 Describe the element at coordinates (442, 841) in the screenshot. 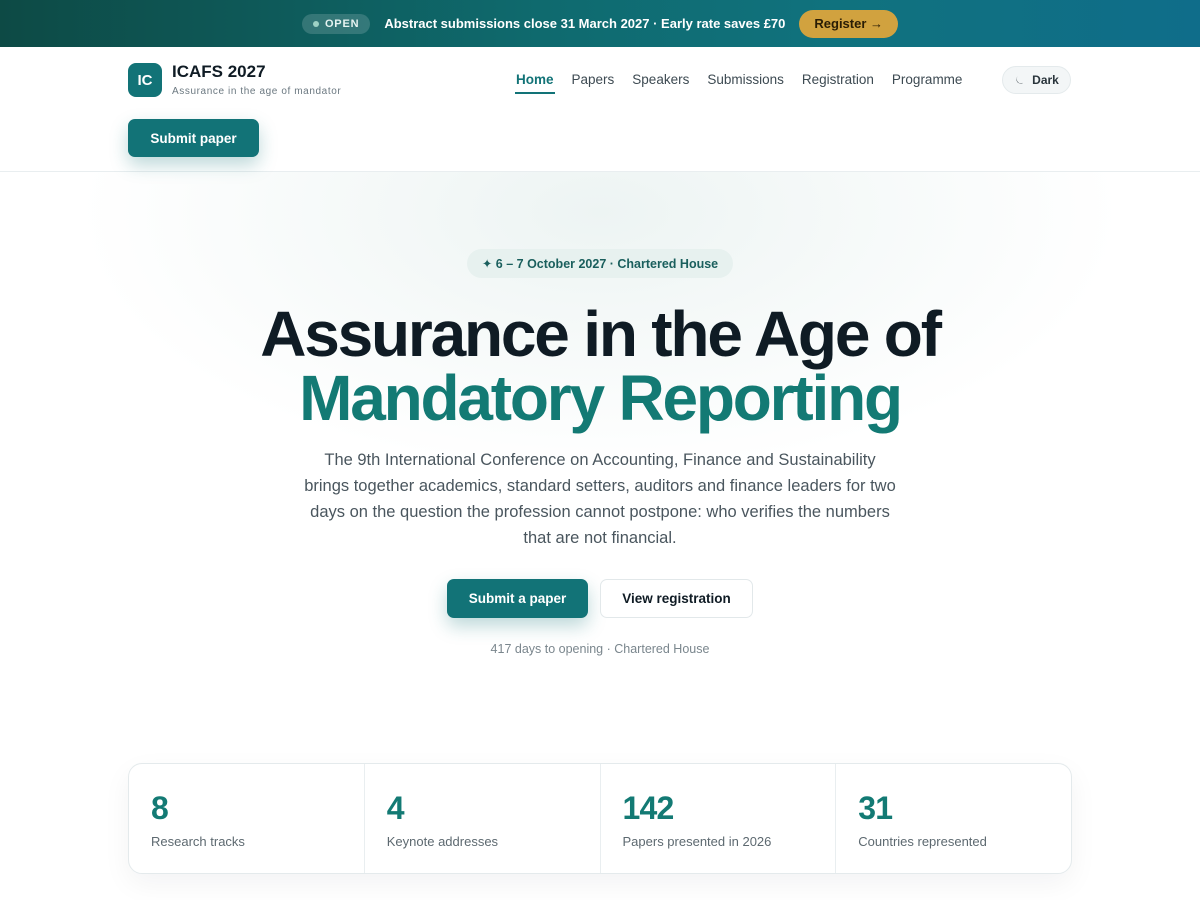

I see `stat-label: Keynote addresses` at that location.